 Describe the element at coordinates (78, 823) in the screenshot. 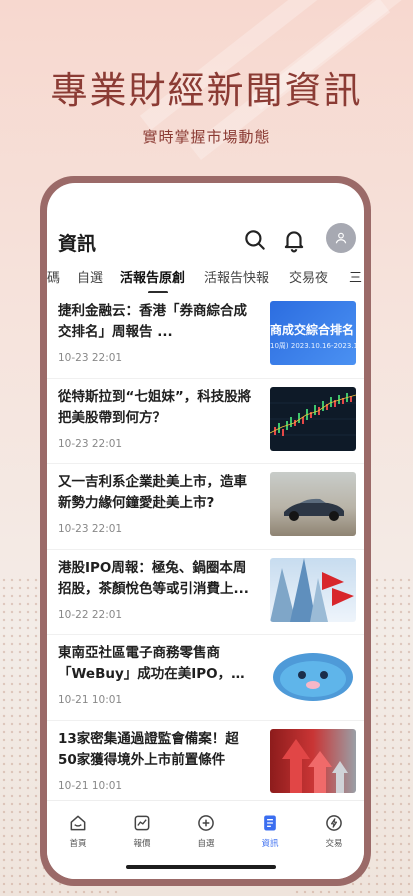

I see `home-icon` at that location.